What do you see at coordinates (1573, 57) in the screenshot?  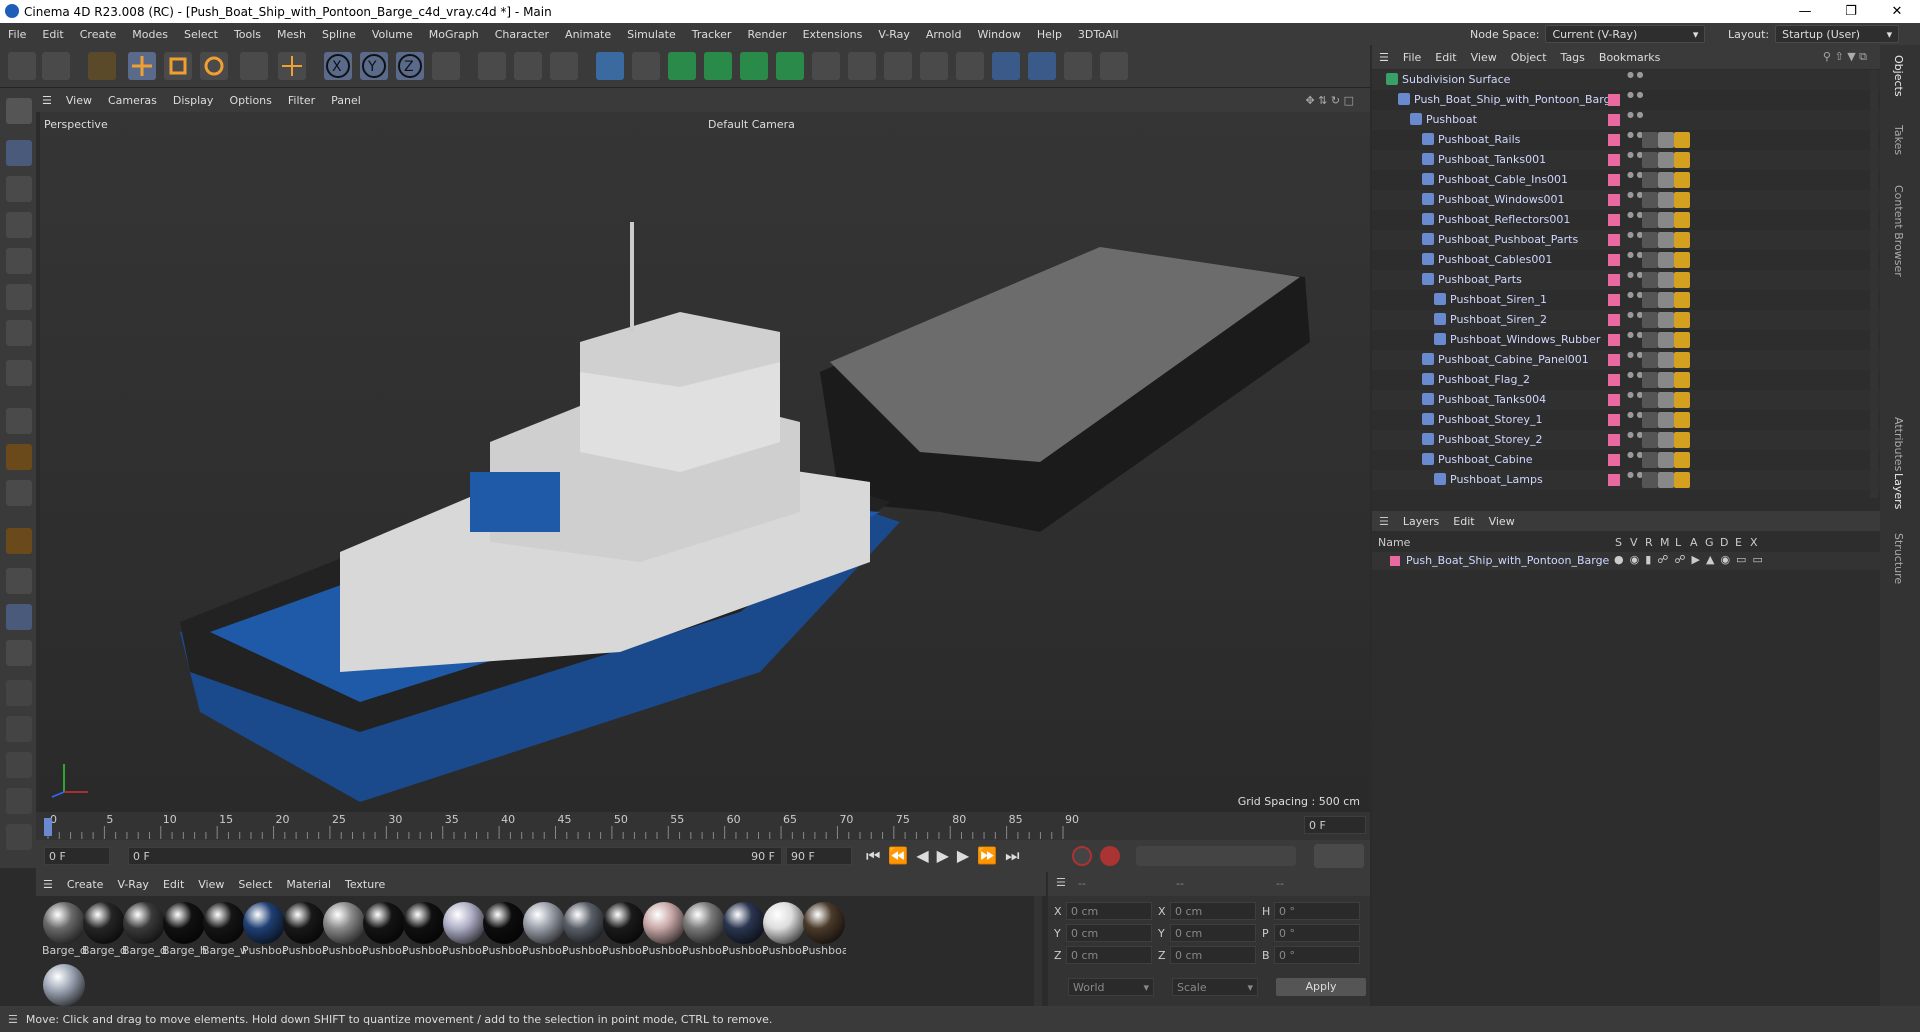 I see `obj-menu-tags: Tags` at bounding box center [1573, 57].